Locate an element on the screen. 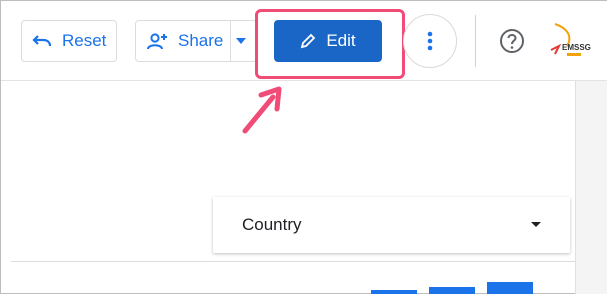 This screenshot has height=294, width=607. more-vert-icon is located at coordinates (430, 41).